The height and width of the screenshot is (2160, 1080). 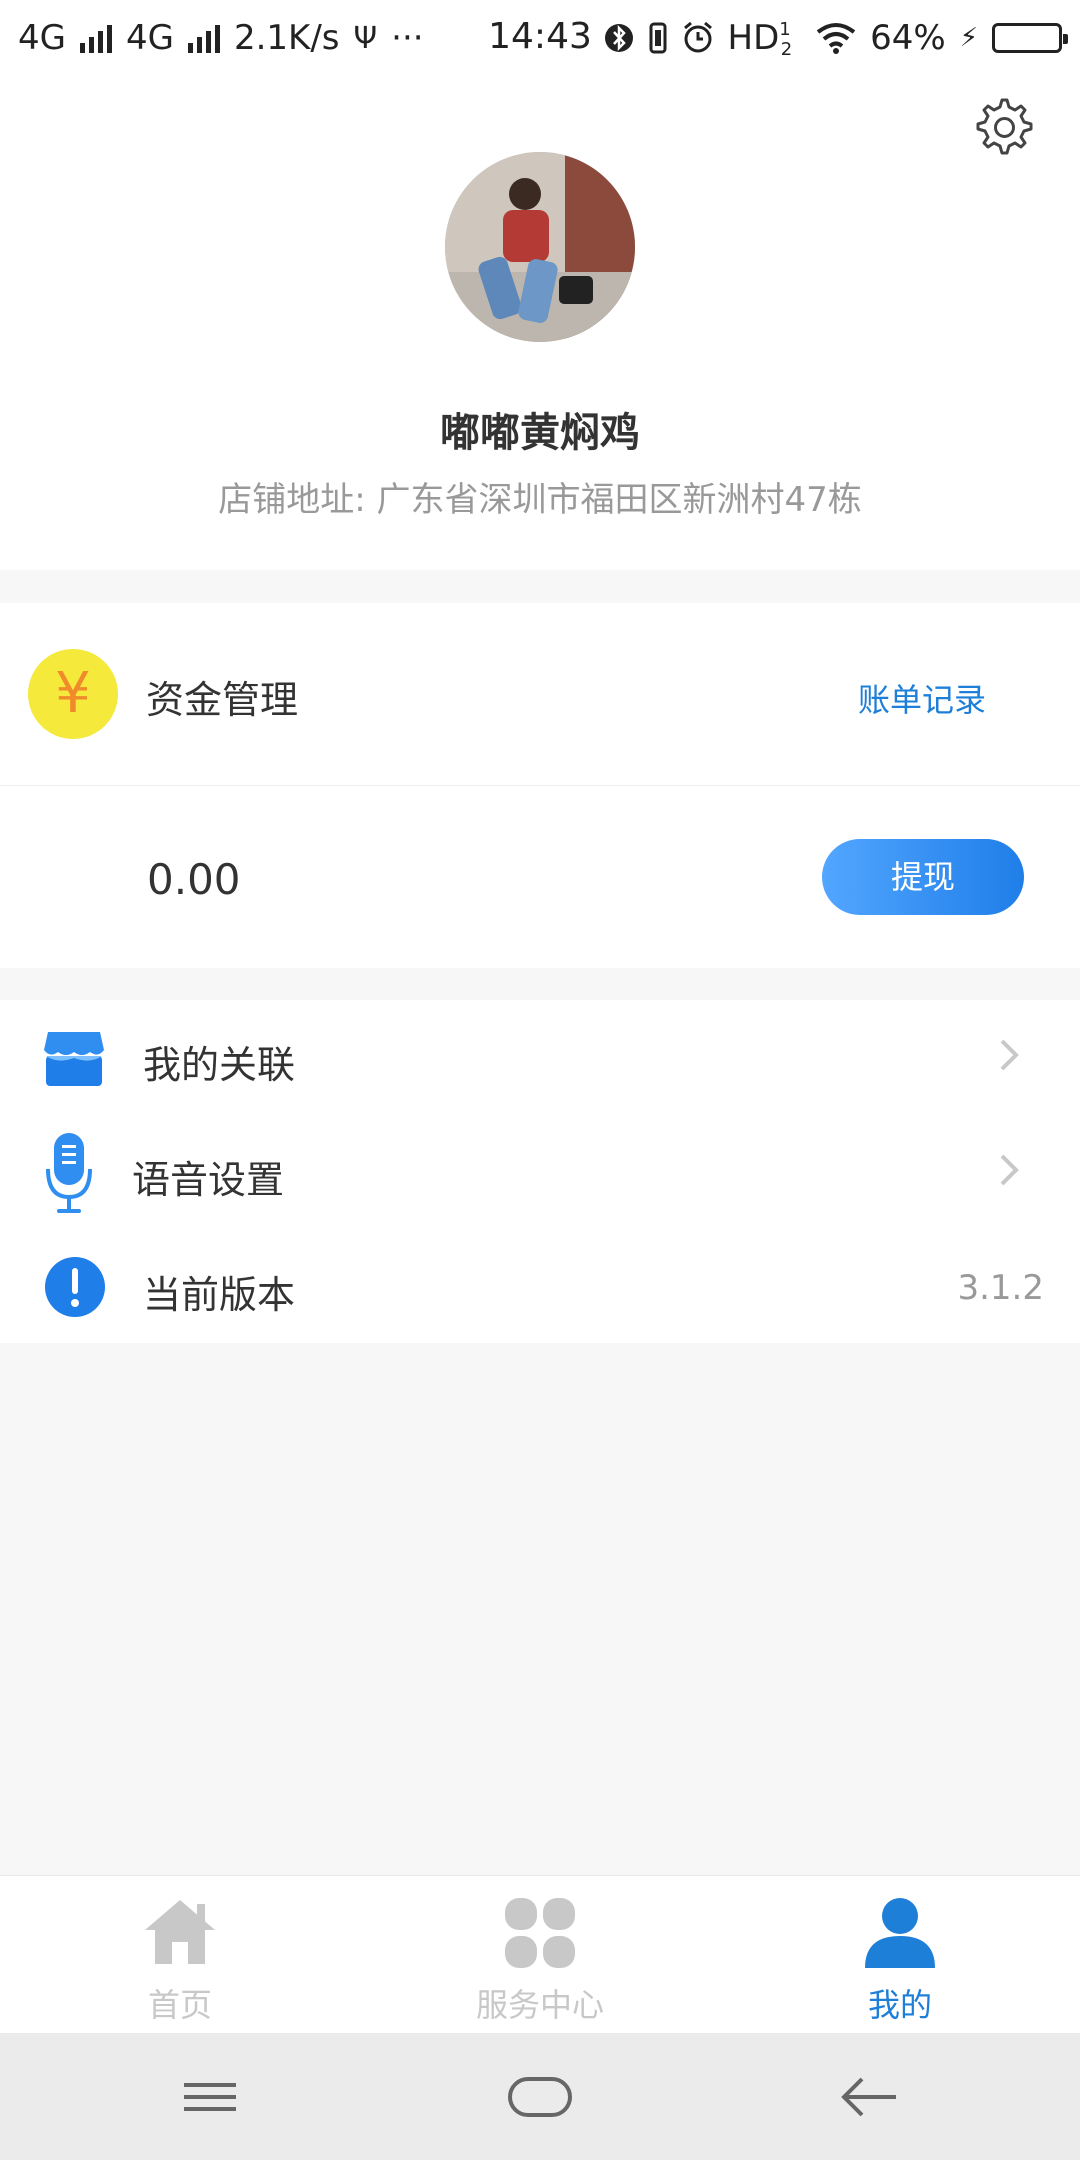 What do you see at coordinates (1000, 1288) in the screenshot?
I see `version-number: 3.1.2` at bounding box center [1000, 1288].